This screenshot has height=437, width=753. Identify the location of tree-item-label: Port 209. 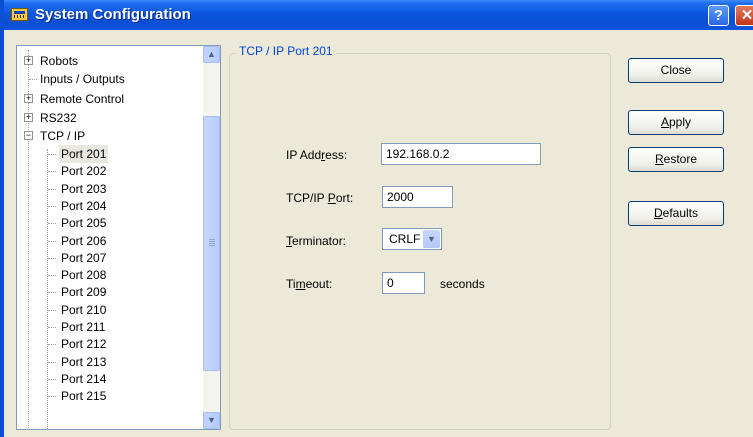
(84, 292).